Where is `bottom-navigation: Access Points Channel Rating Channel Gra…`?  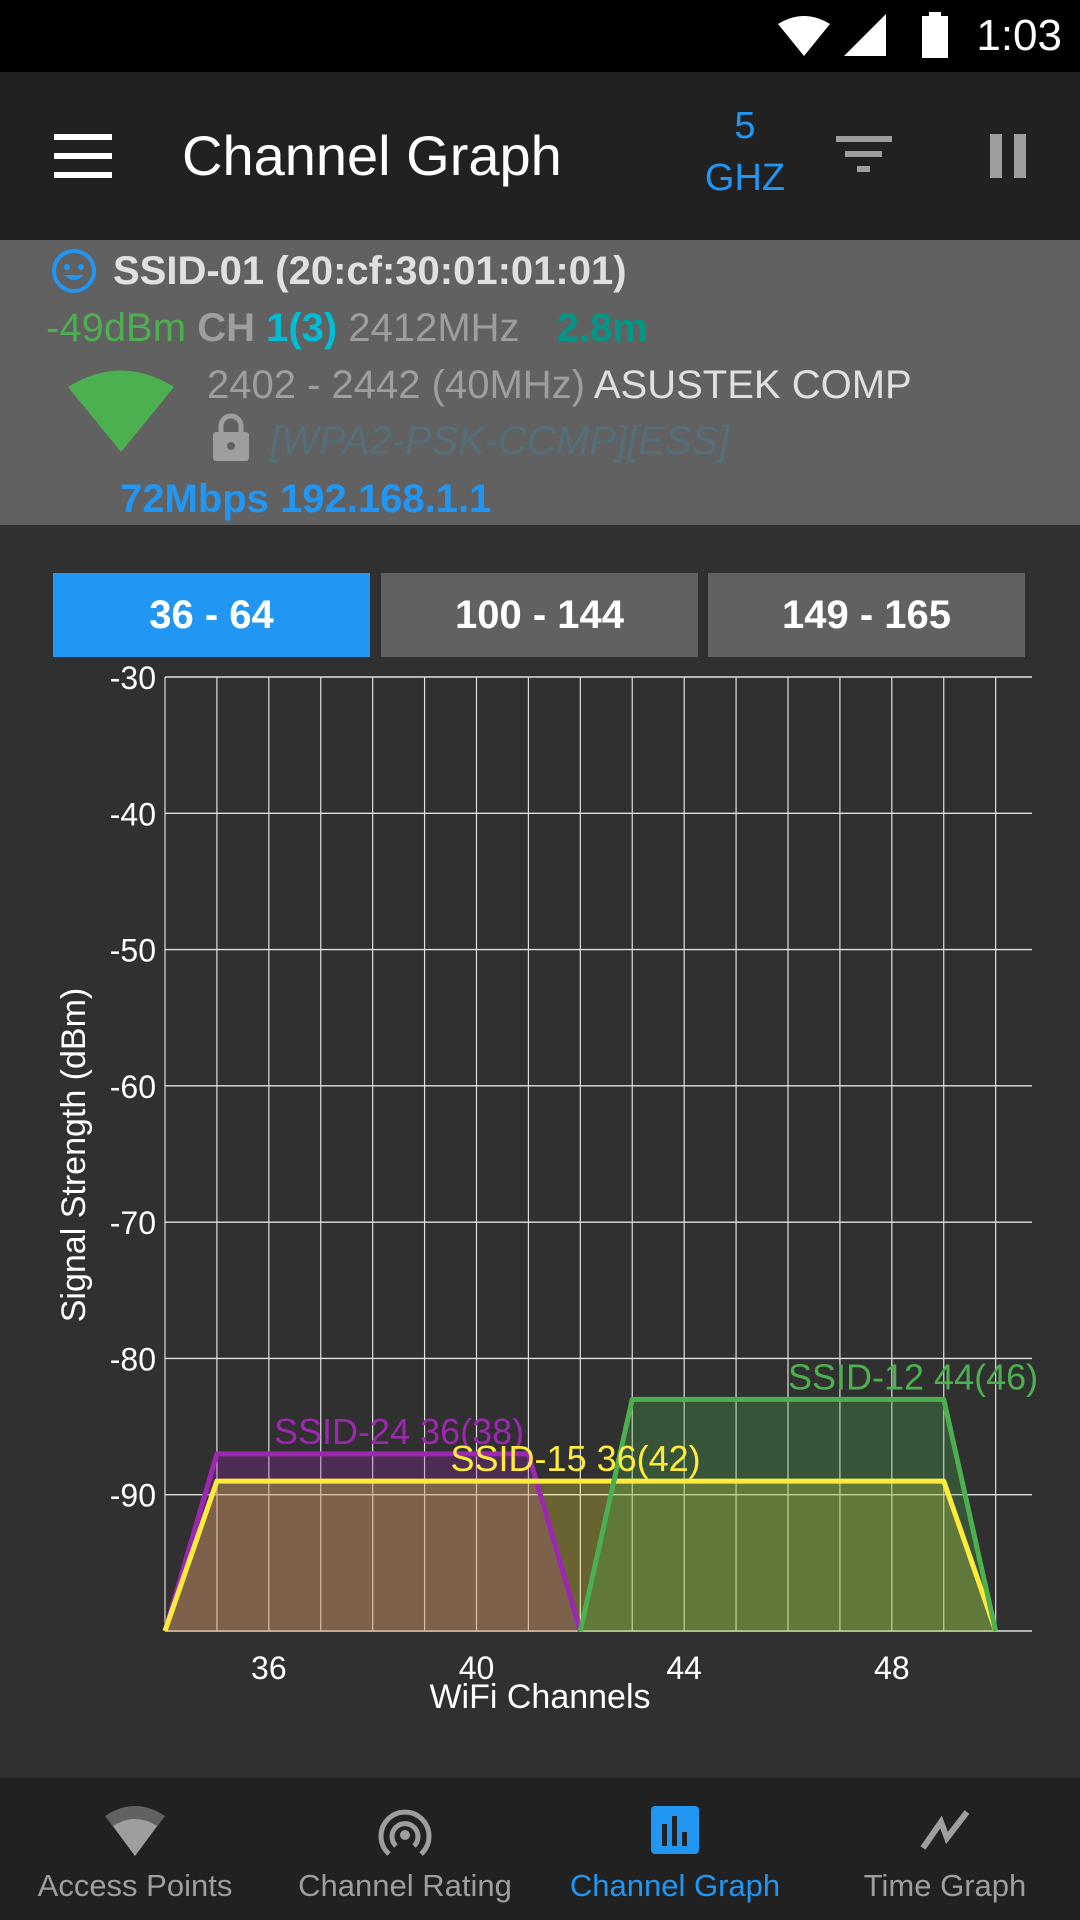 bottom-navigation: Access Points Channel Rating Channel Gra… is located at coordinates (540, 1849).